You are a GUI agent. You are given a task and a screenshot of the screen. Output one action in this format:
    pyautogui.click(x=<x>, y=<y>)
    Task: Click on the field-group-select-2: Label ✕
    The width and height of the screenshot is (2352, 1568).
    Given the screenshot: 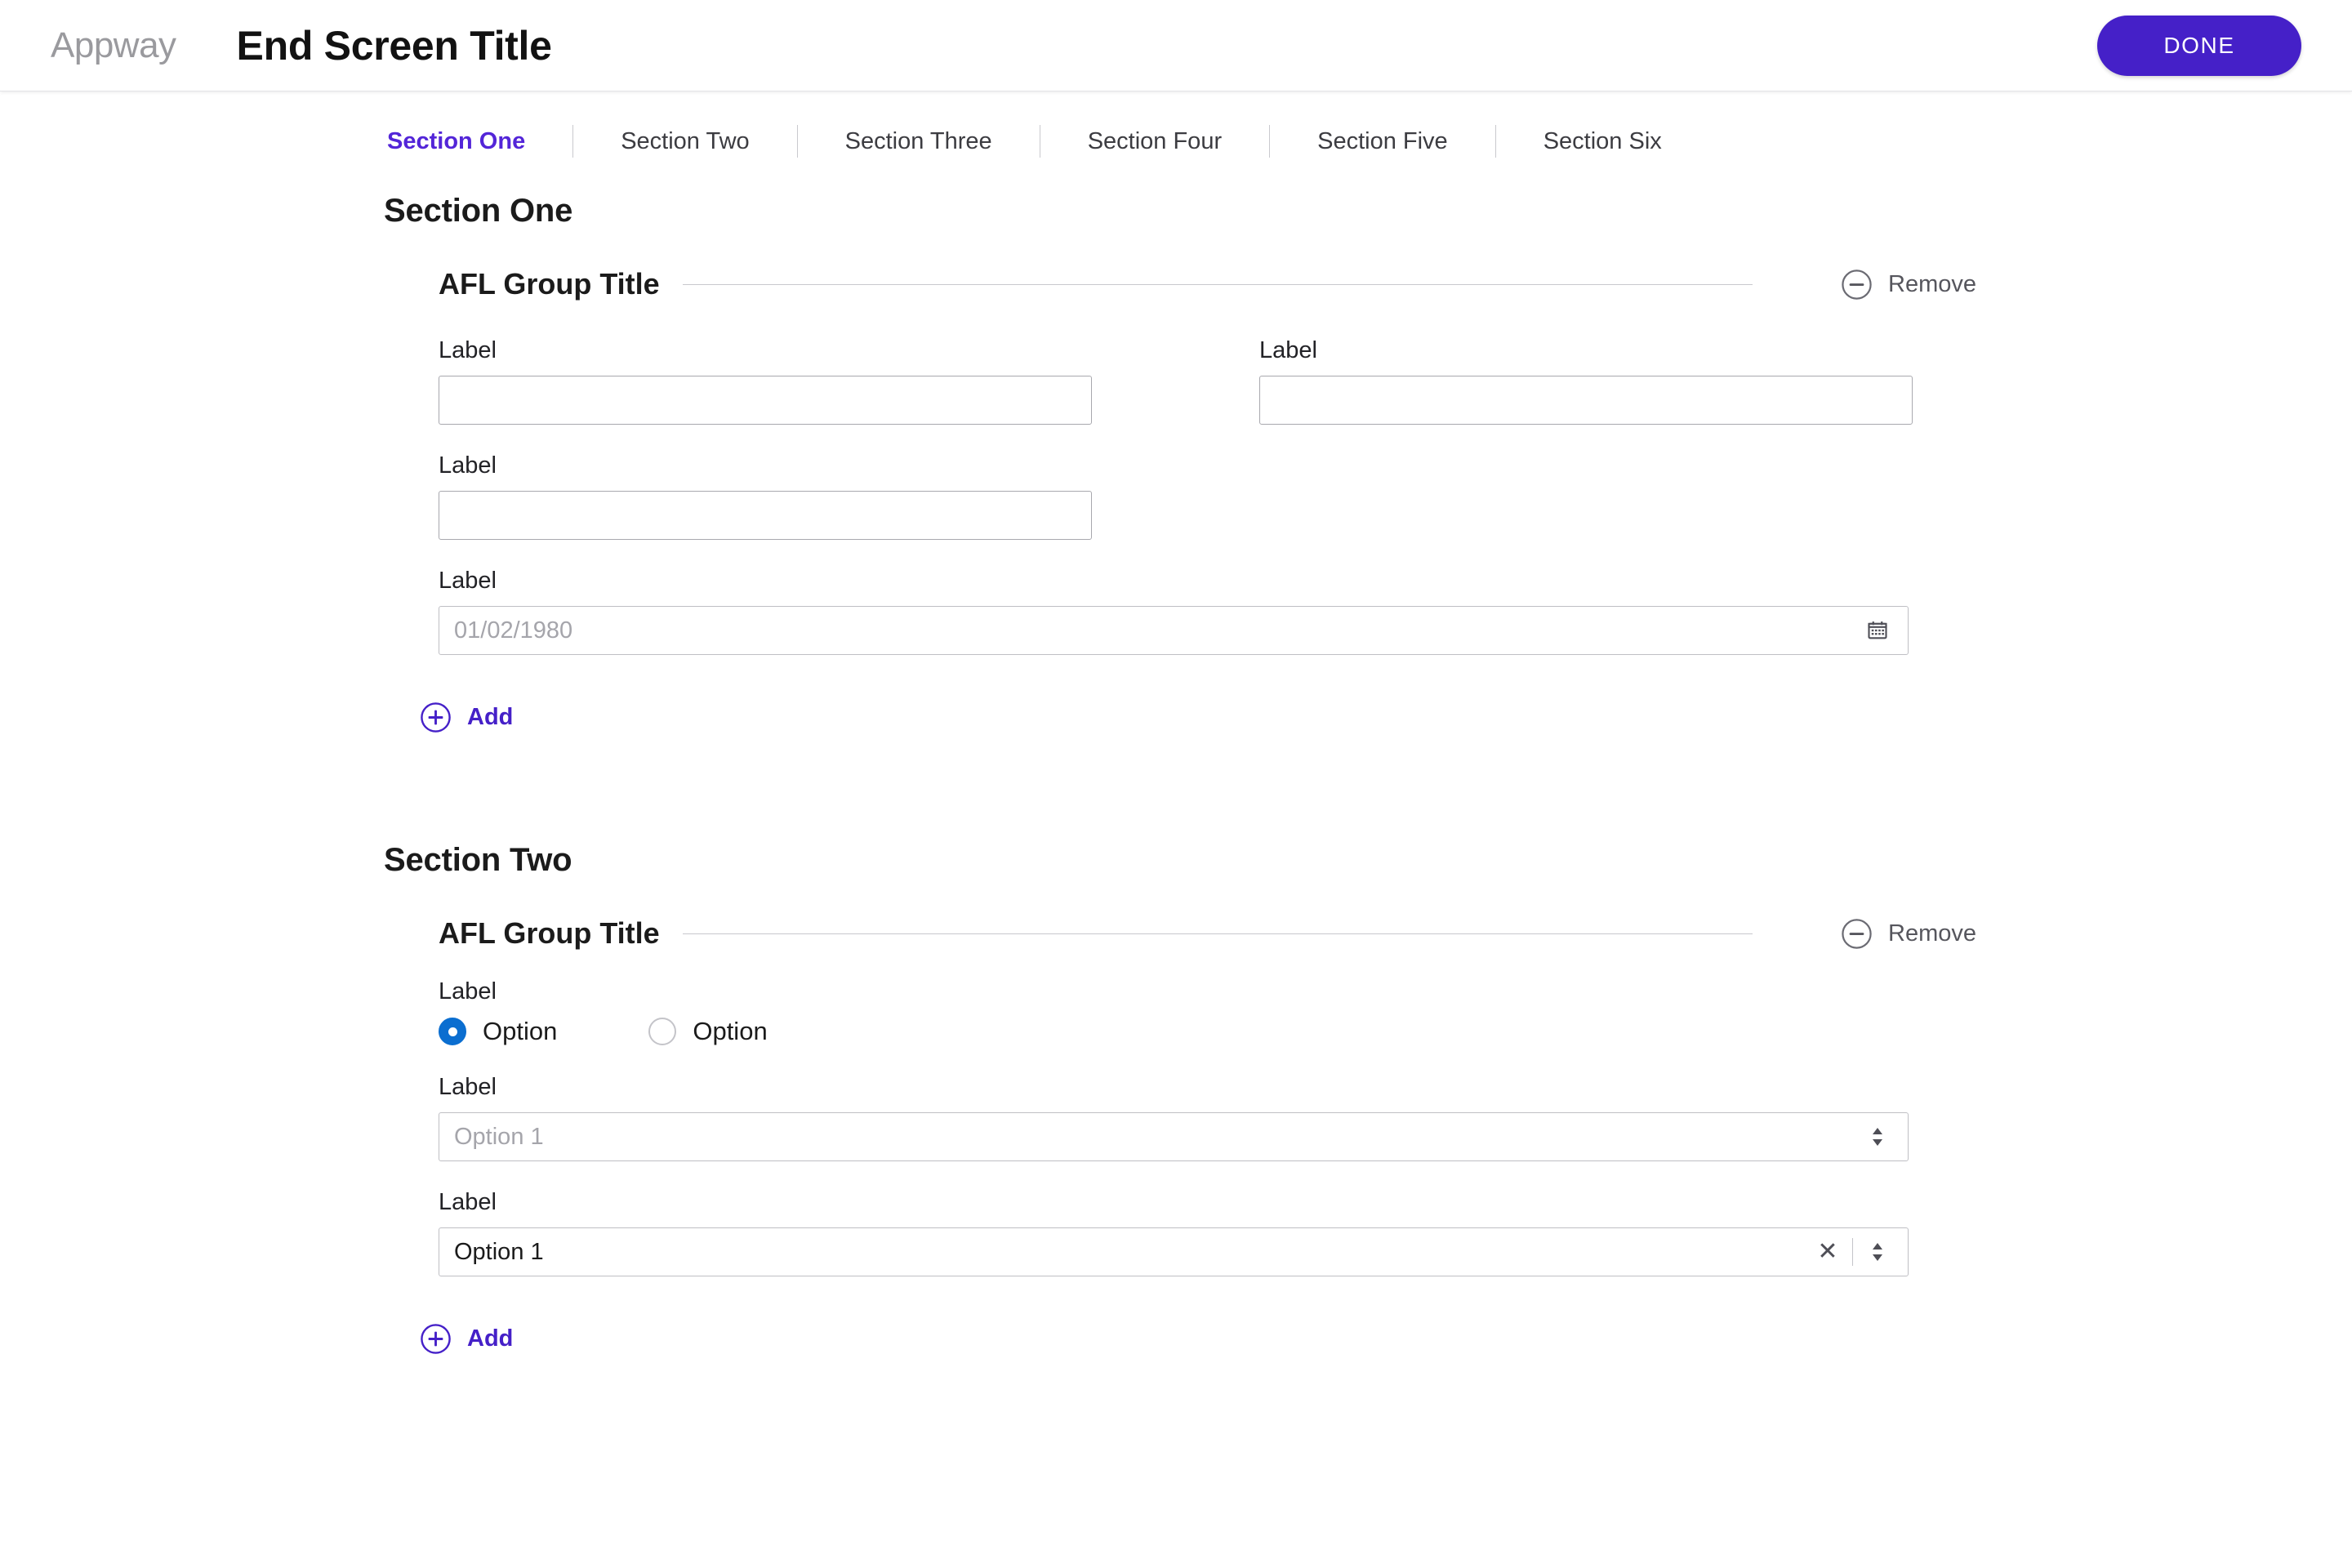 What is the action you would take?
    pyautogui.click(x=1395, y=1232)
    